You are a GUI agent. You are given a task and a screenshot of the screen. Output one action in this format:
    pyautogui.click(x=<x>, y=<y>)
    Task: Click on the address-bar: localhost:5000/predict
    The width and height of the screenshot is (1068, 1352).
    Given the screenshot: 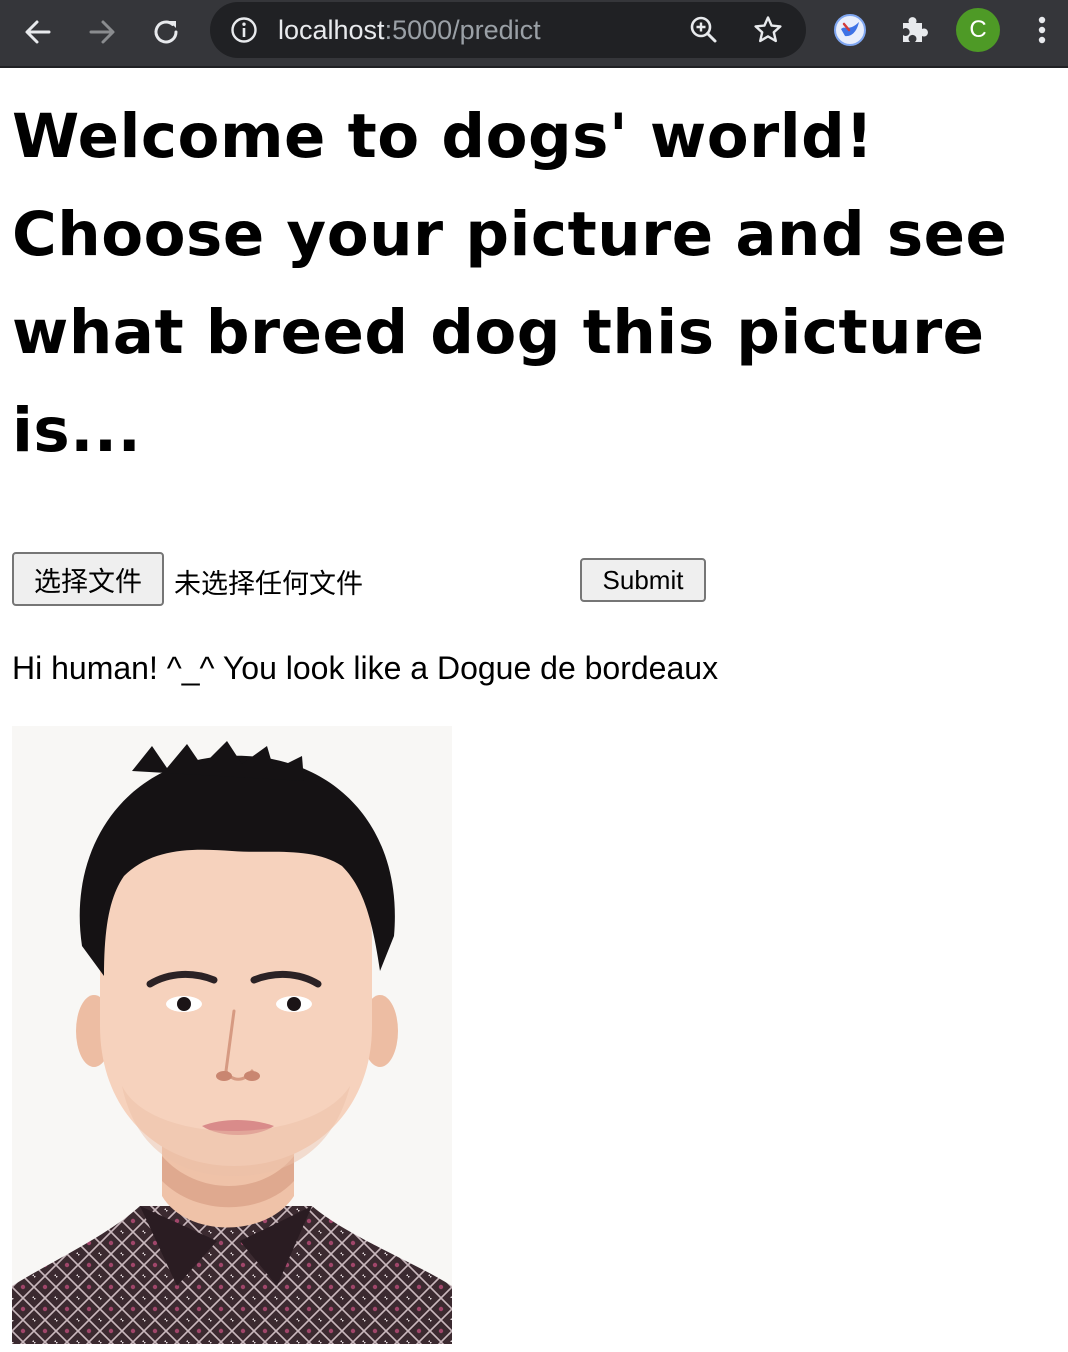 What is the action you would take?
    pyautogui.click(x=508, y=30)
    